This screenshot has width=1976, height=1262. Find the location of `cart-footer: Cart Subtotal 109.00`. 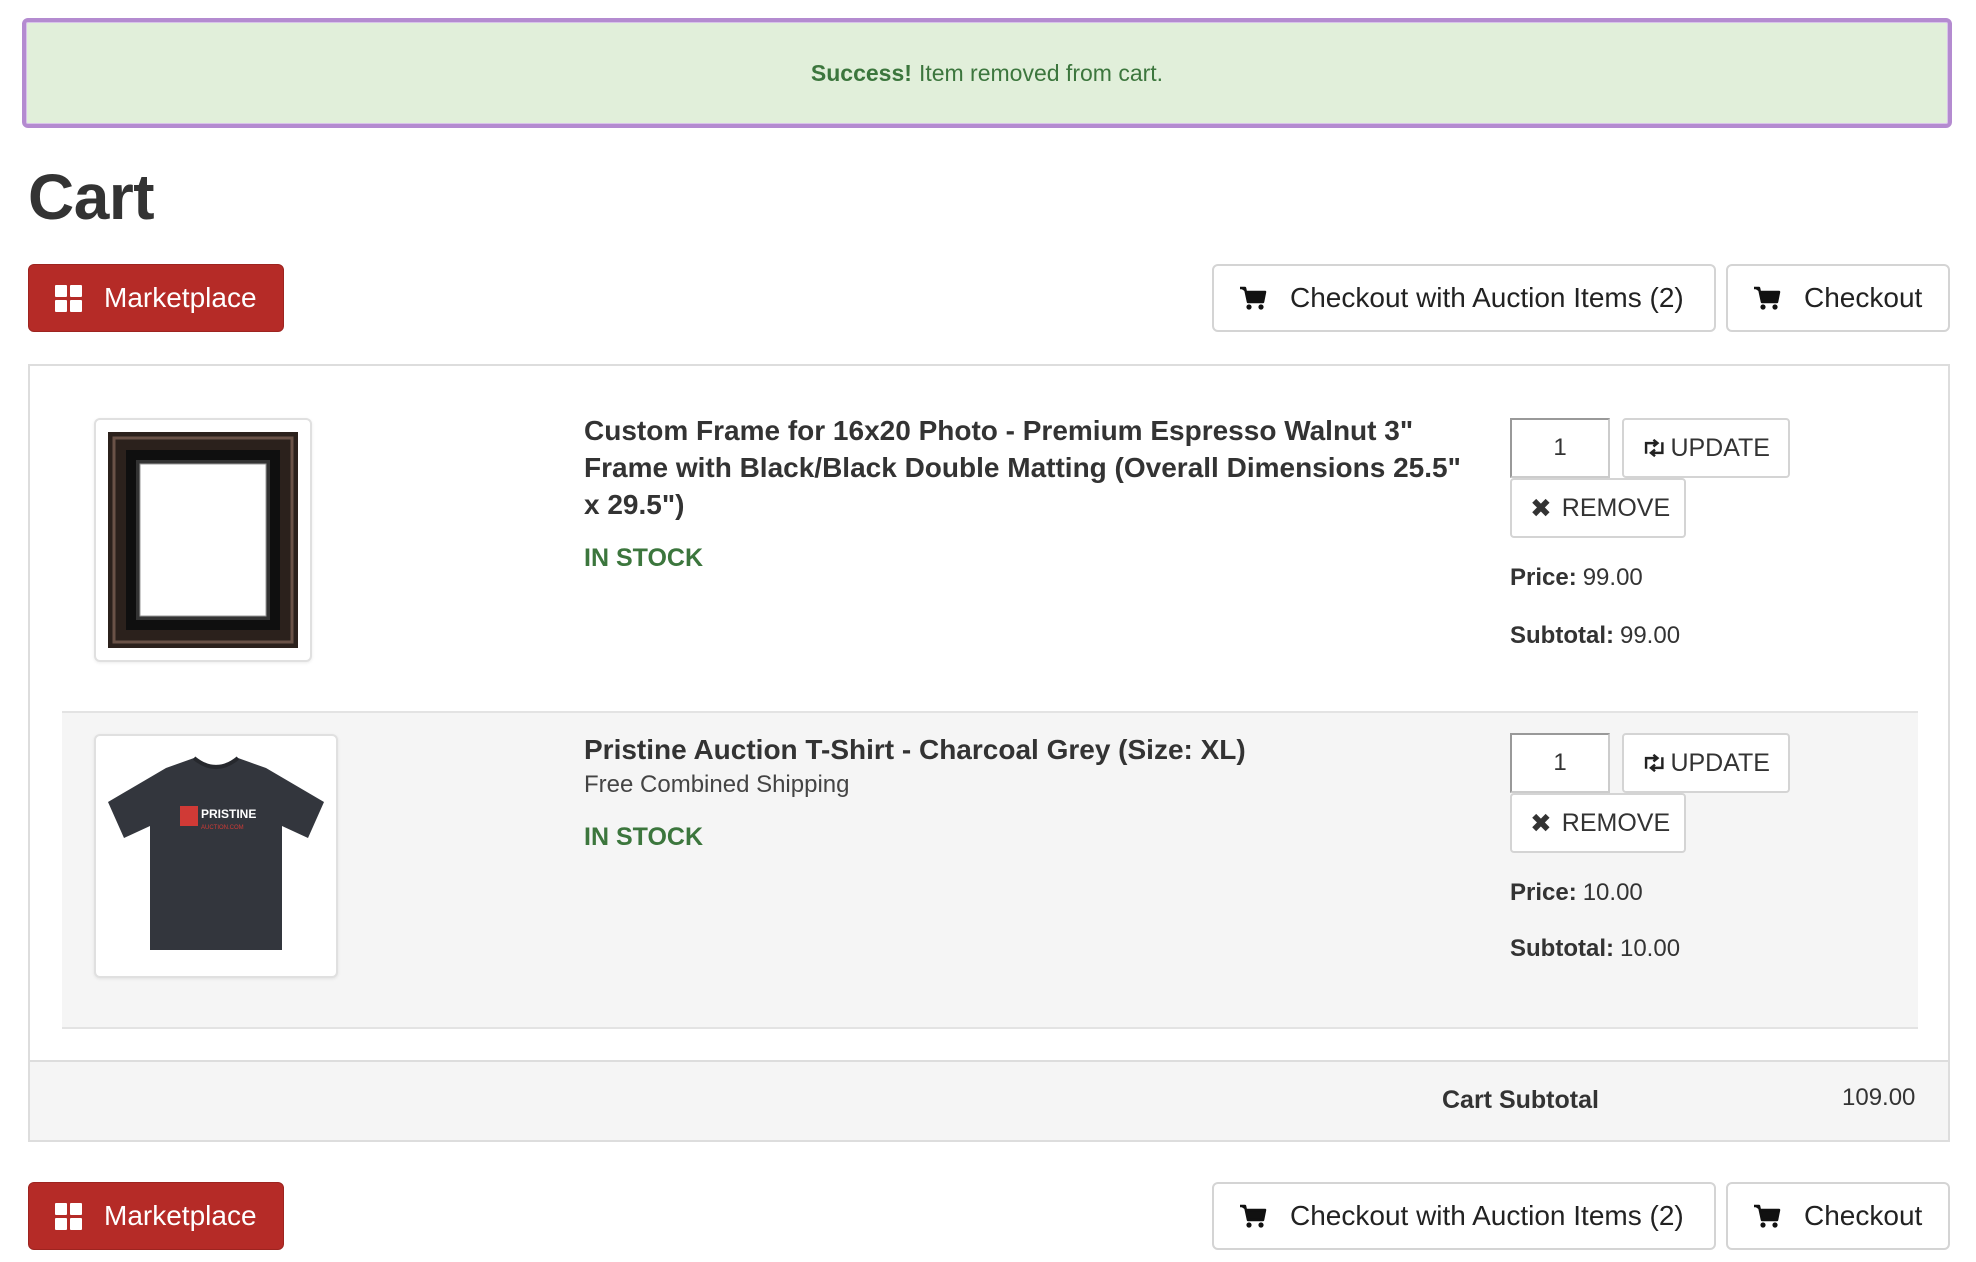

cart-footer: Cart Subtotal 109.00 is located at coordinates (989, 1100).